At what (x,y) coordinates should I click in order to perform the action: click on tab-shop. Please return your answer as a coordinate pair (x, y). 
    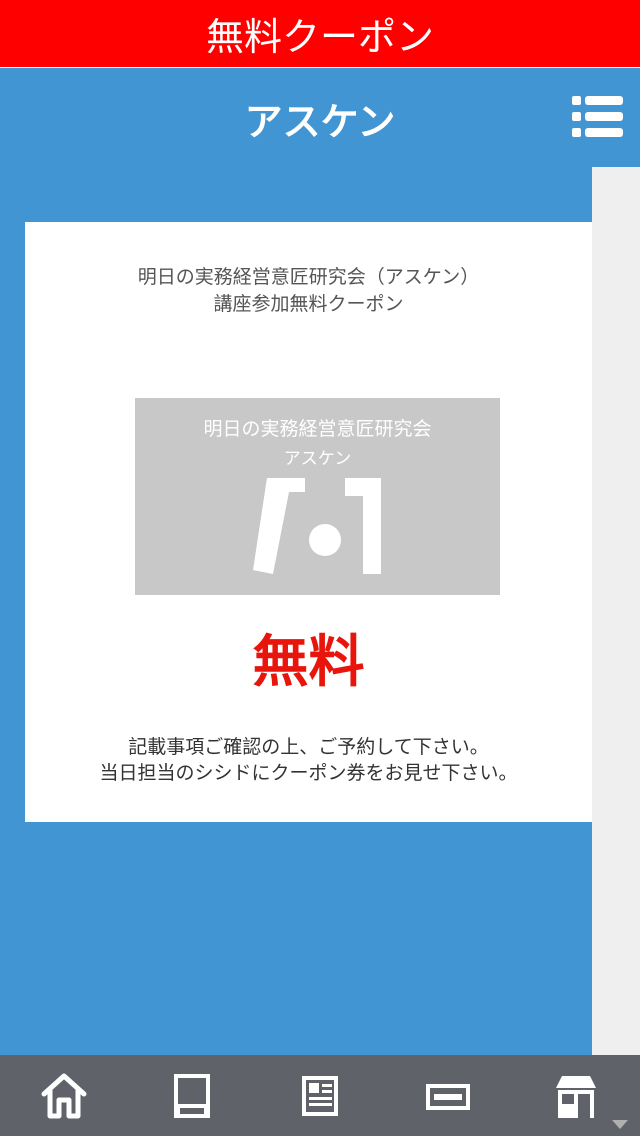
    Looking at the image, I should click on (576, 1096).